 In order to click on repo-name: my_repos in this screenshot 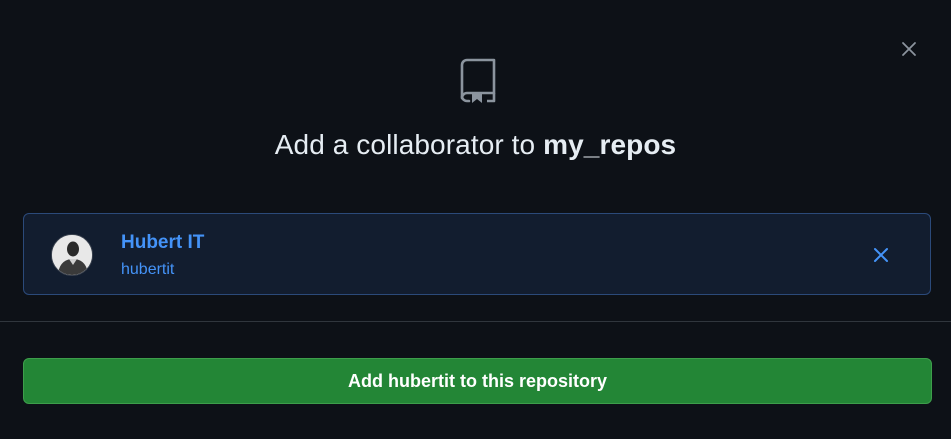, I will do `click(610, 144)`.